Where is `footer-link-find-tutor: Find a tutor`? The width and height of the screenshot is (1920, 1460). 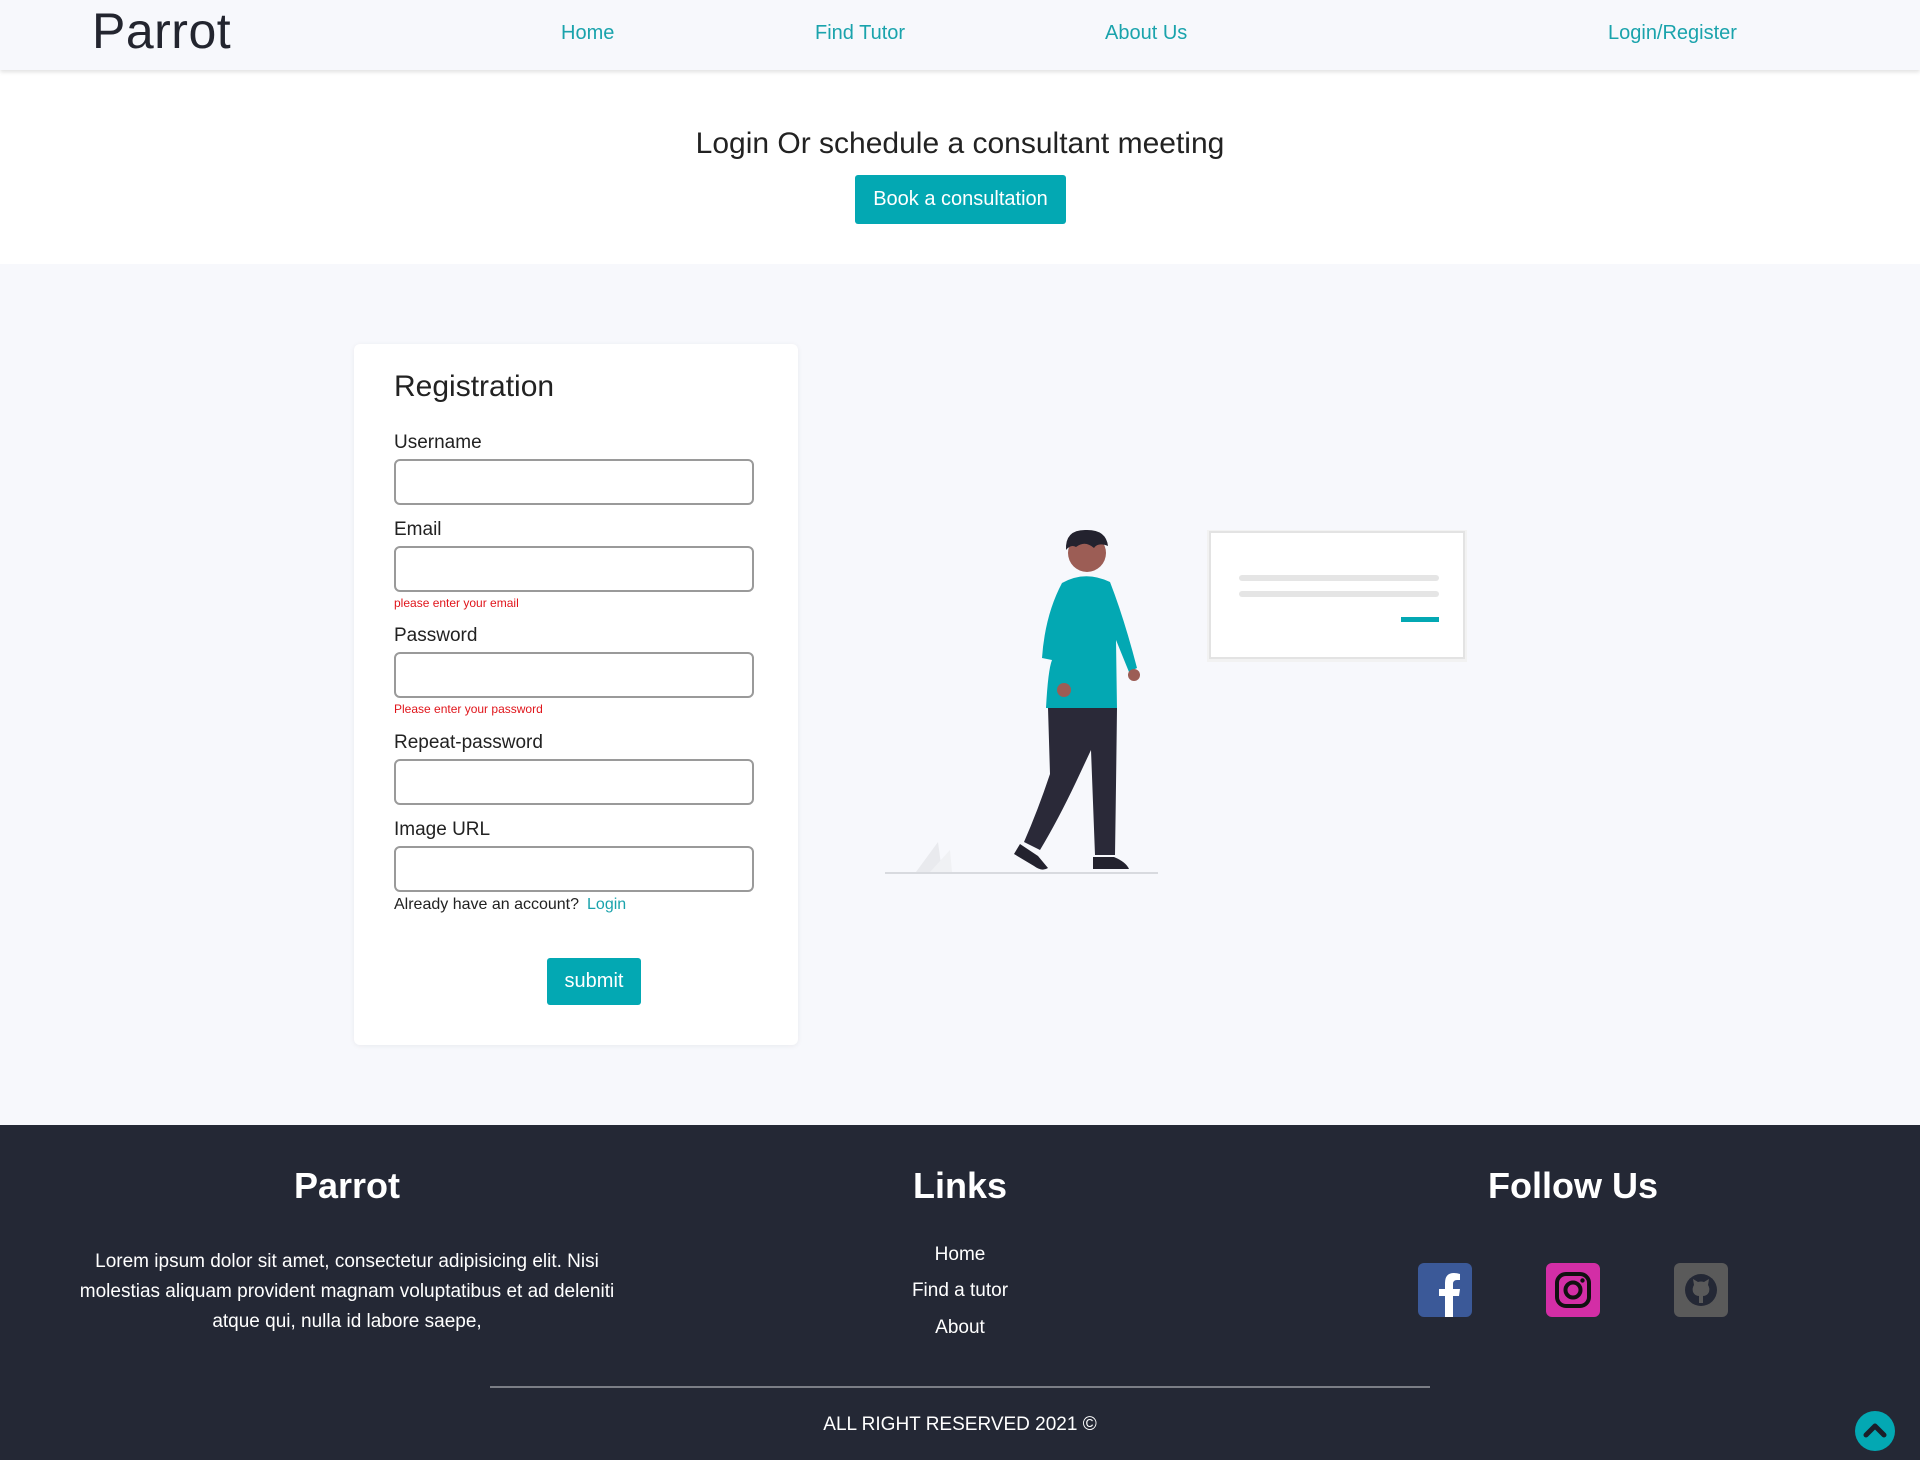
footer-link-find-tutor: Find a tutor is located at coordinates (960, 1291).